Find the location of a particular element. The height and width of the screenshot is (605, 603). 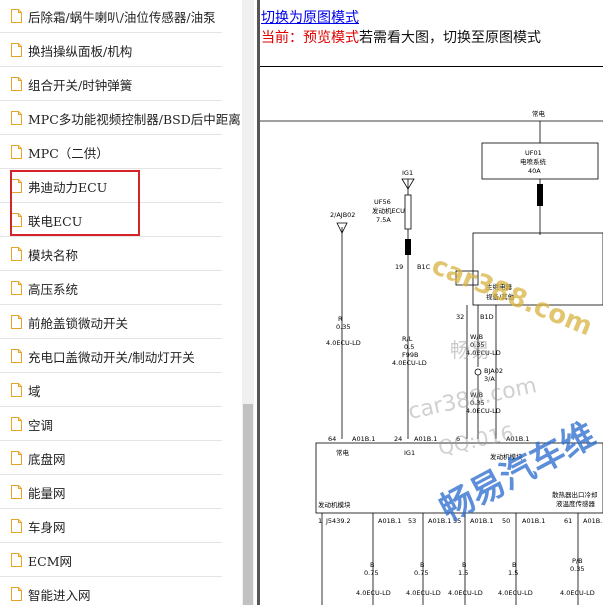

sidebar-item: MPC（二供） is located at coordinates (111, 152).